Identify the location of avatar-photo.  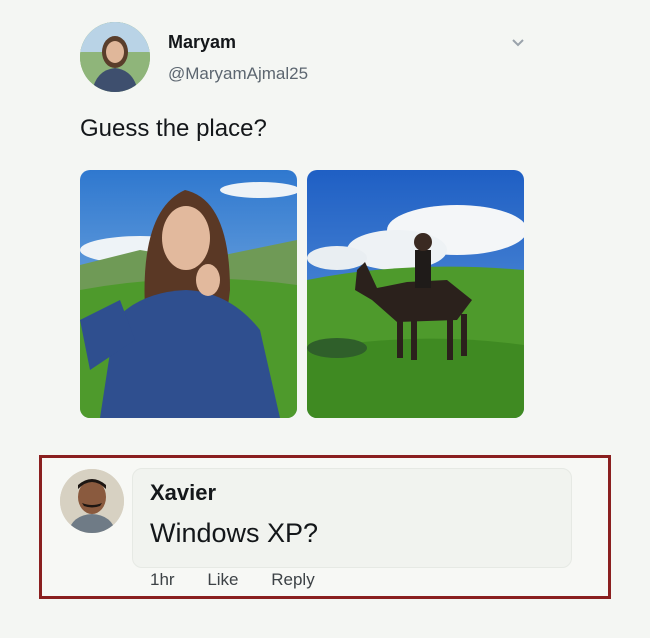
(115, 57).